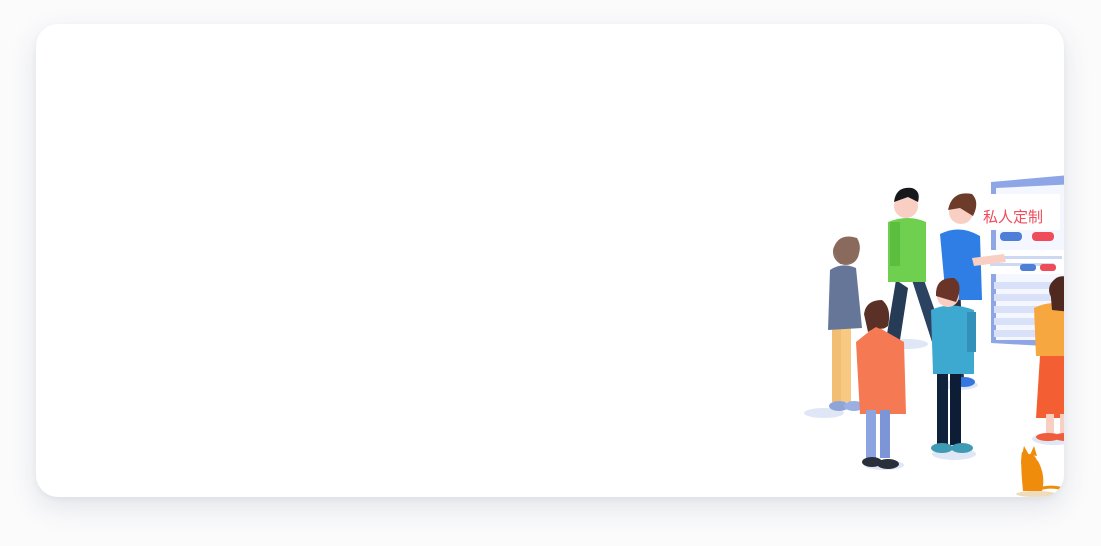 This screenshot has width=1101, height=546. What do you see at coordinates (1040, 471) in the screenshot?
I see `cat-icon` at bounding box center [1040, 471].